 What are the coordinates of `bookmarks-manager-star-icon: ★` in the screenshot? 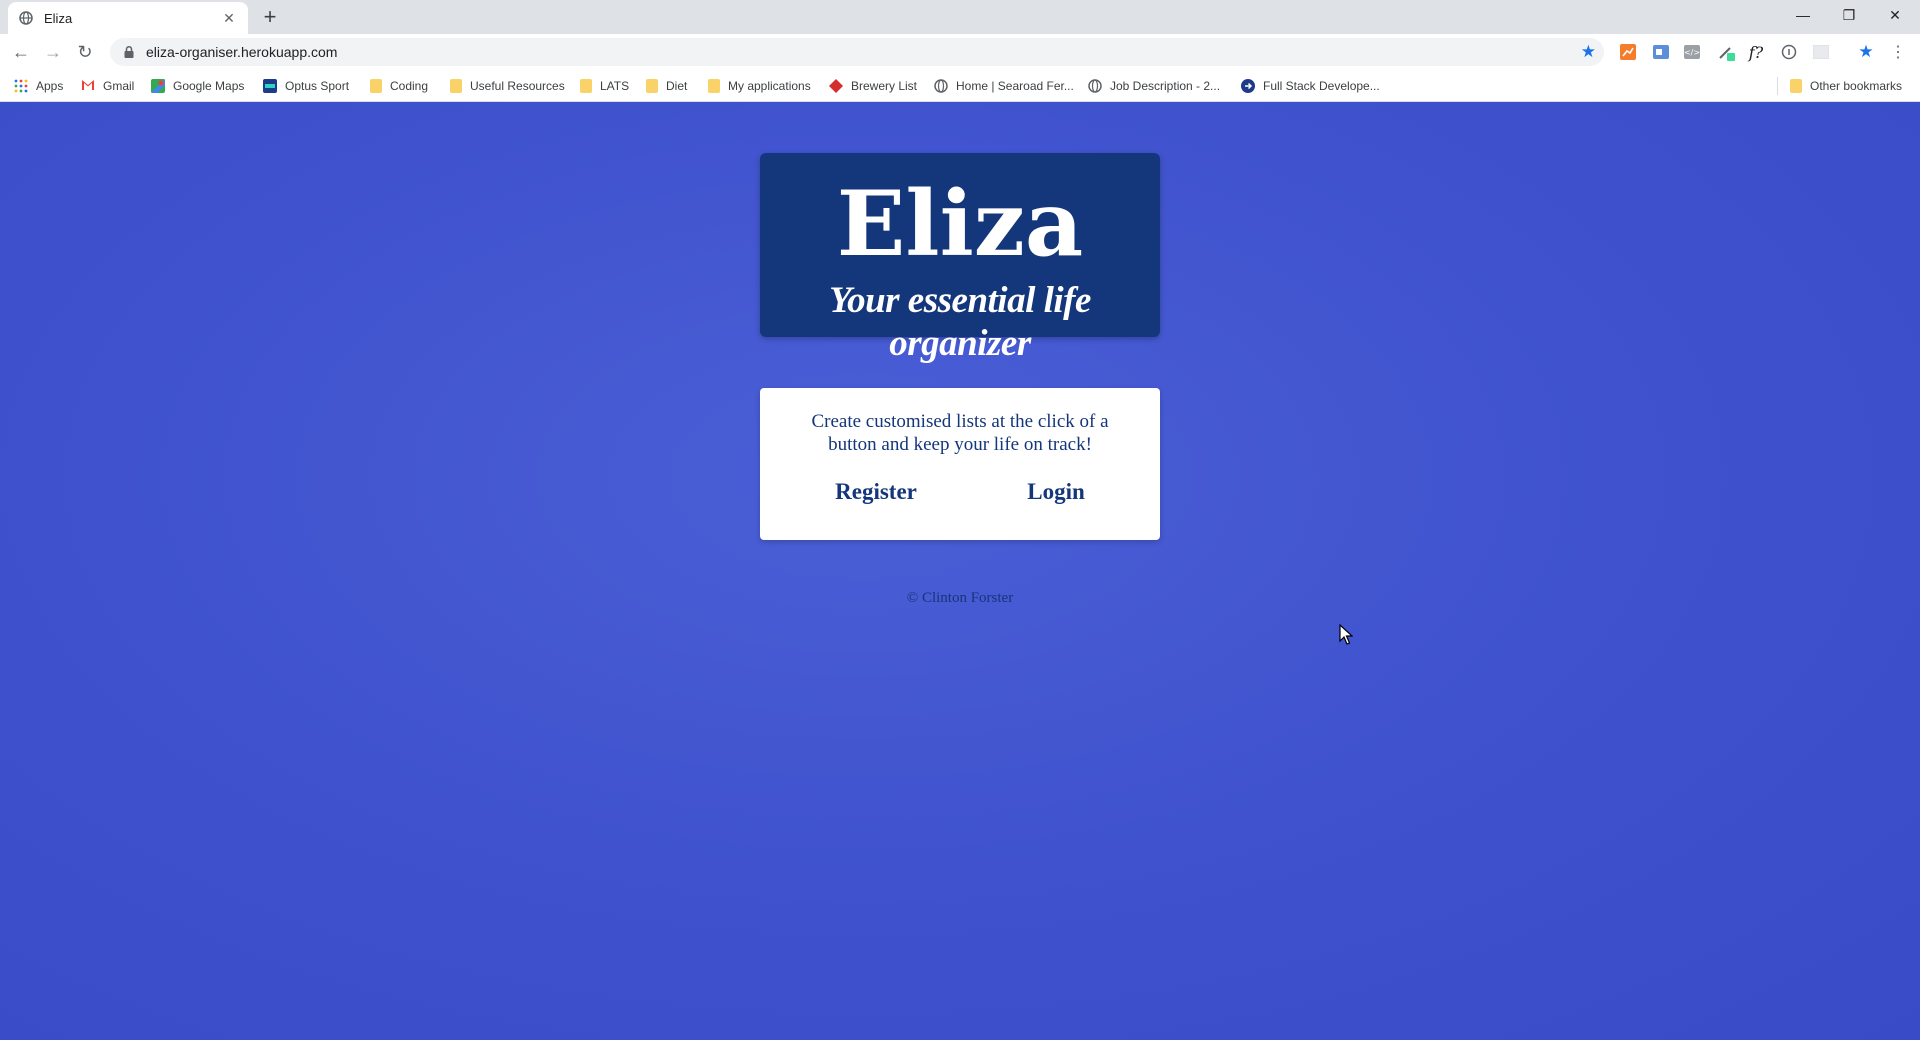 It's located at (1866, 52).